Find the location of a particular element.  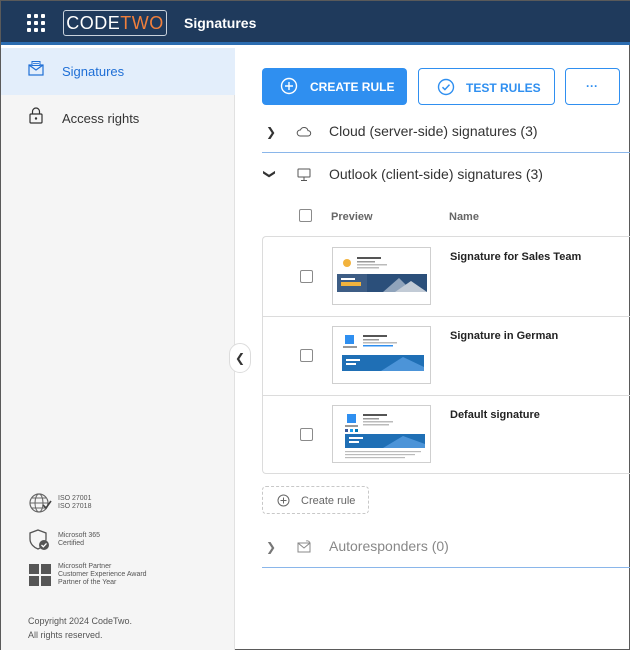

chevron-left-icon: ❮ is located at coordinates (240, 358).